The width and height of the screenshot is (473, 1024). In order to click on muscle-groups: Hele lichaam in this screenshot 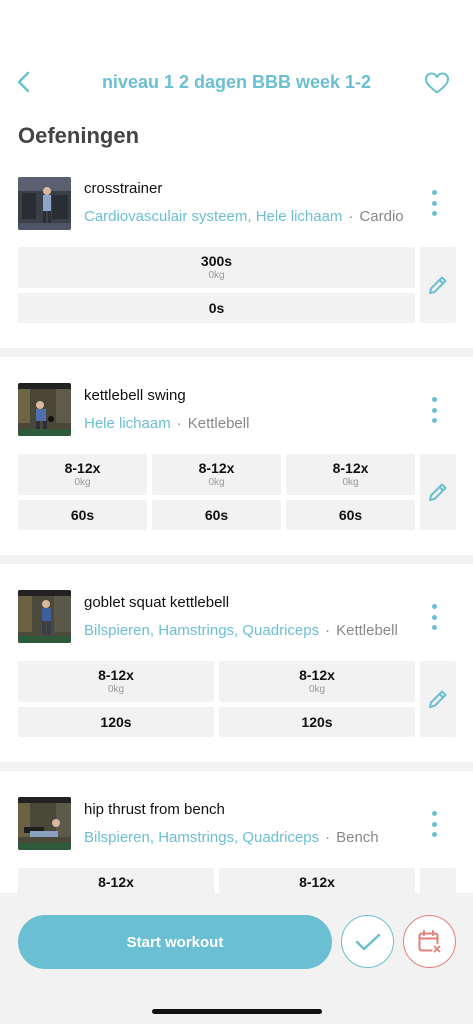, I will do `click(127, 423)`.